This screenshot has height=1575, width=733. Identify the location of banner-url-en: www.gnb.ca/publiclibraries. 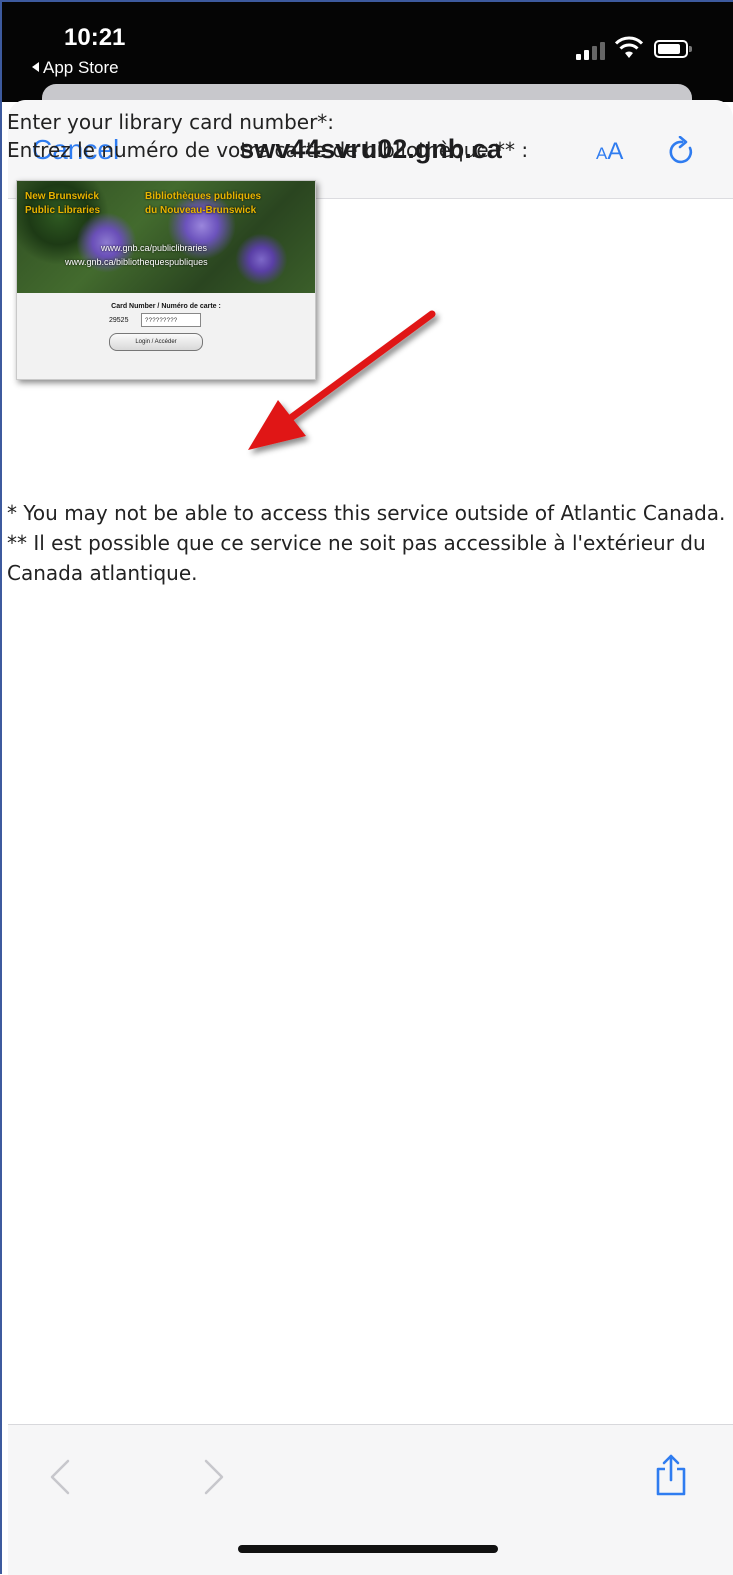
(154, 248).